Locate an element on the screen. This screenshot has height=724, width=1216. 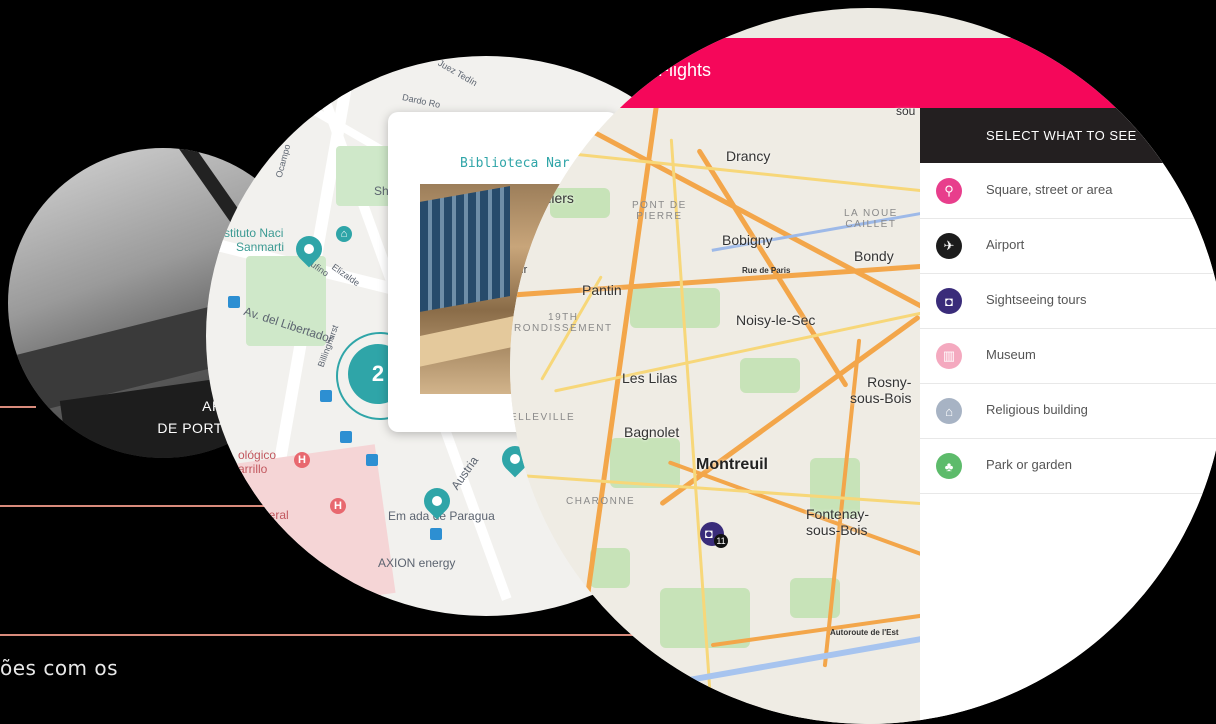
map-label-charonne: CHARONNE is located at coordinates (601, 501).